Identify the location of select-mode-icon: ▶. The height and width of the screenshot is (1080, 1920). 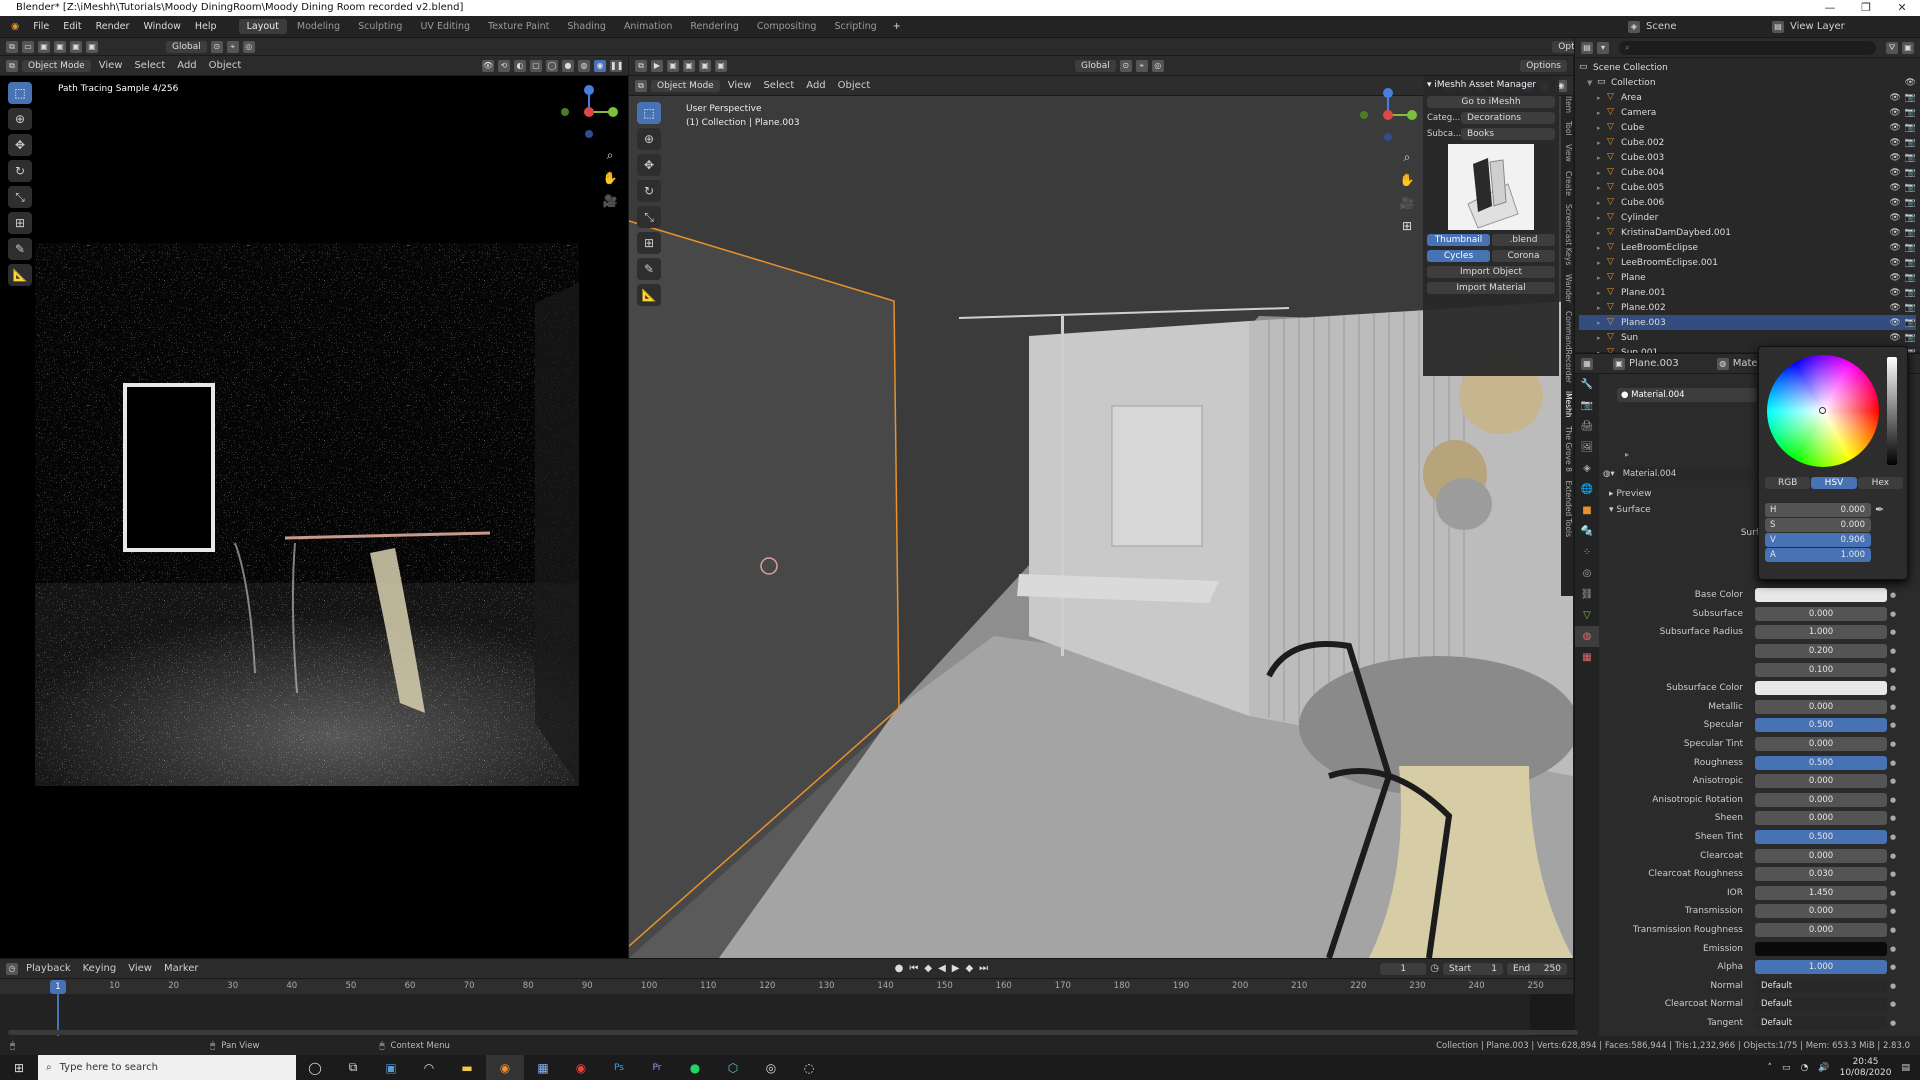
(657, 65).